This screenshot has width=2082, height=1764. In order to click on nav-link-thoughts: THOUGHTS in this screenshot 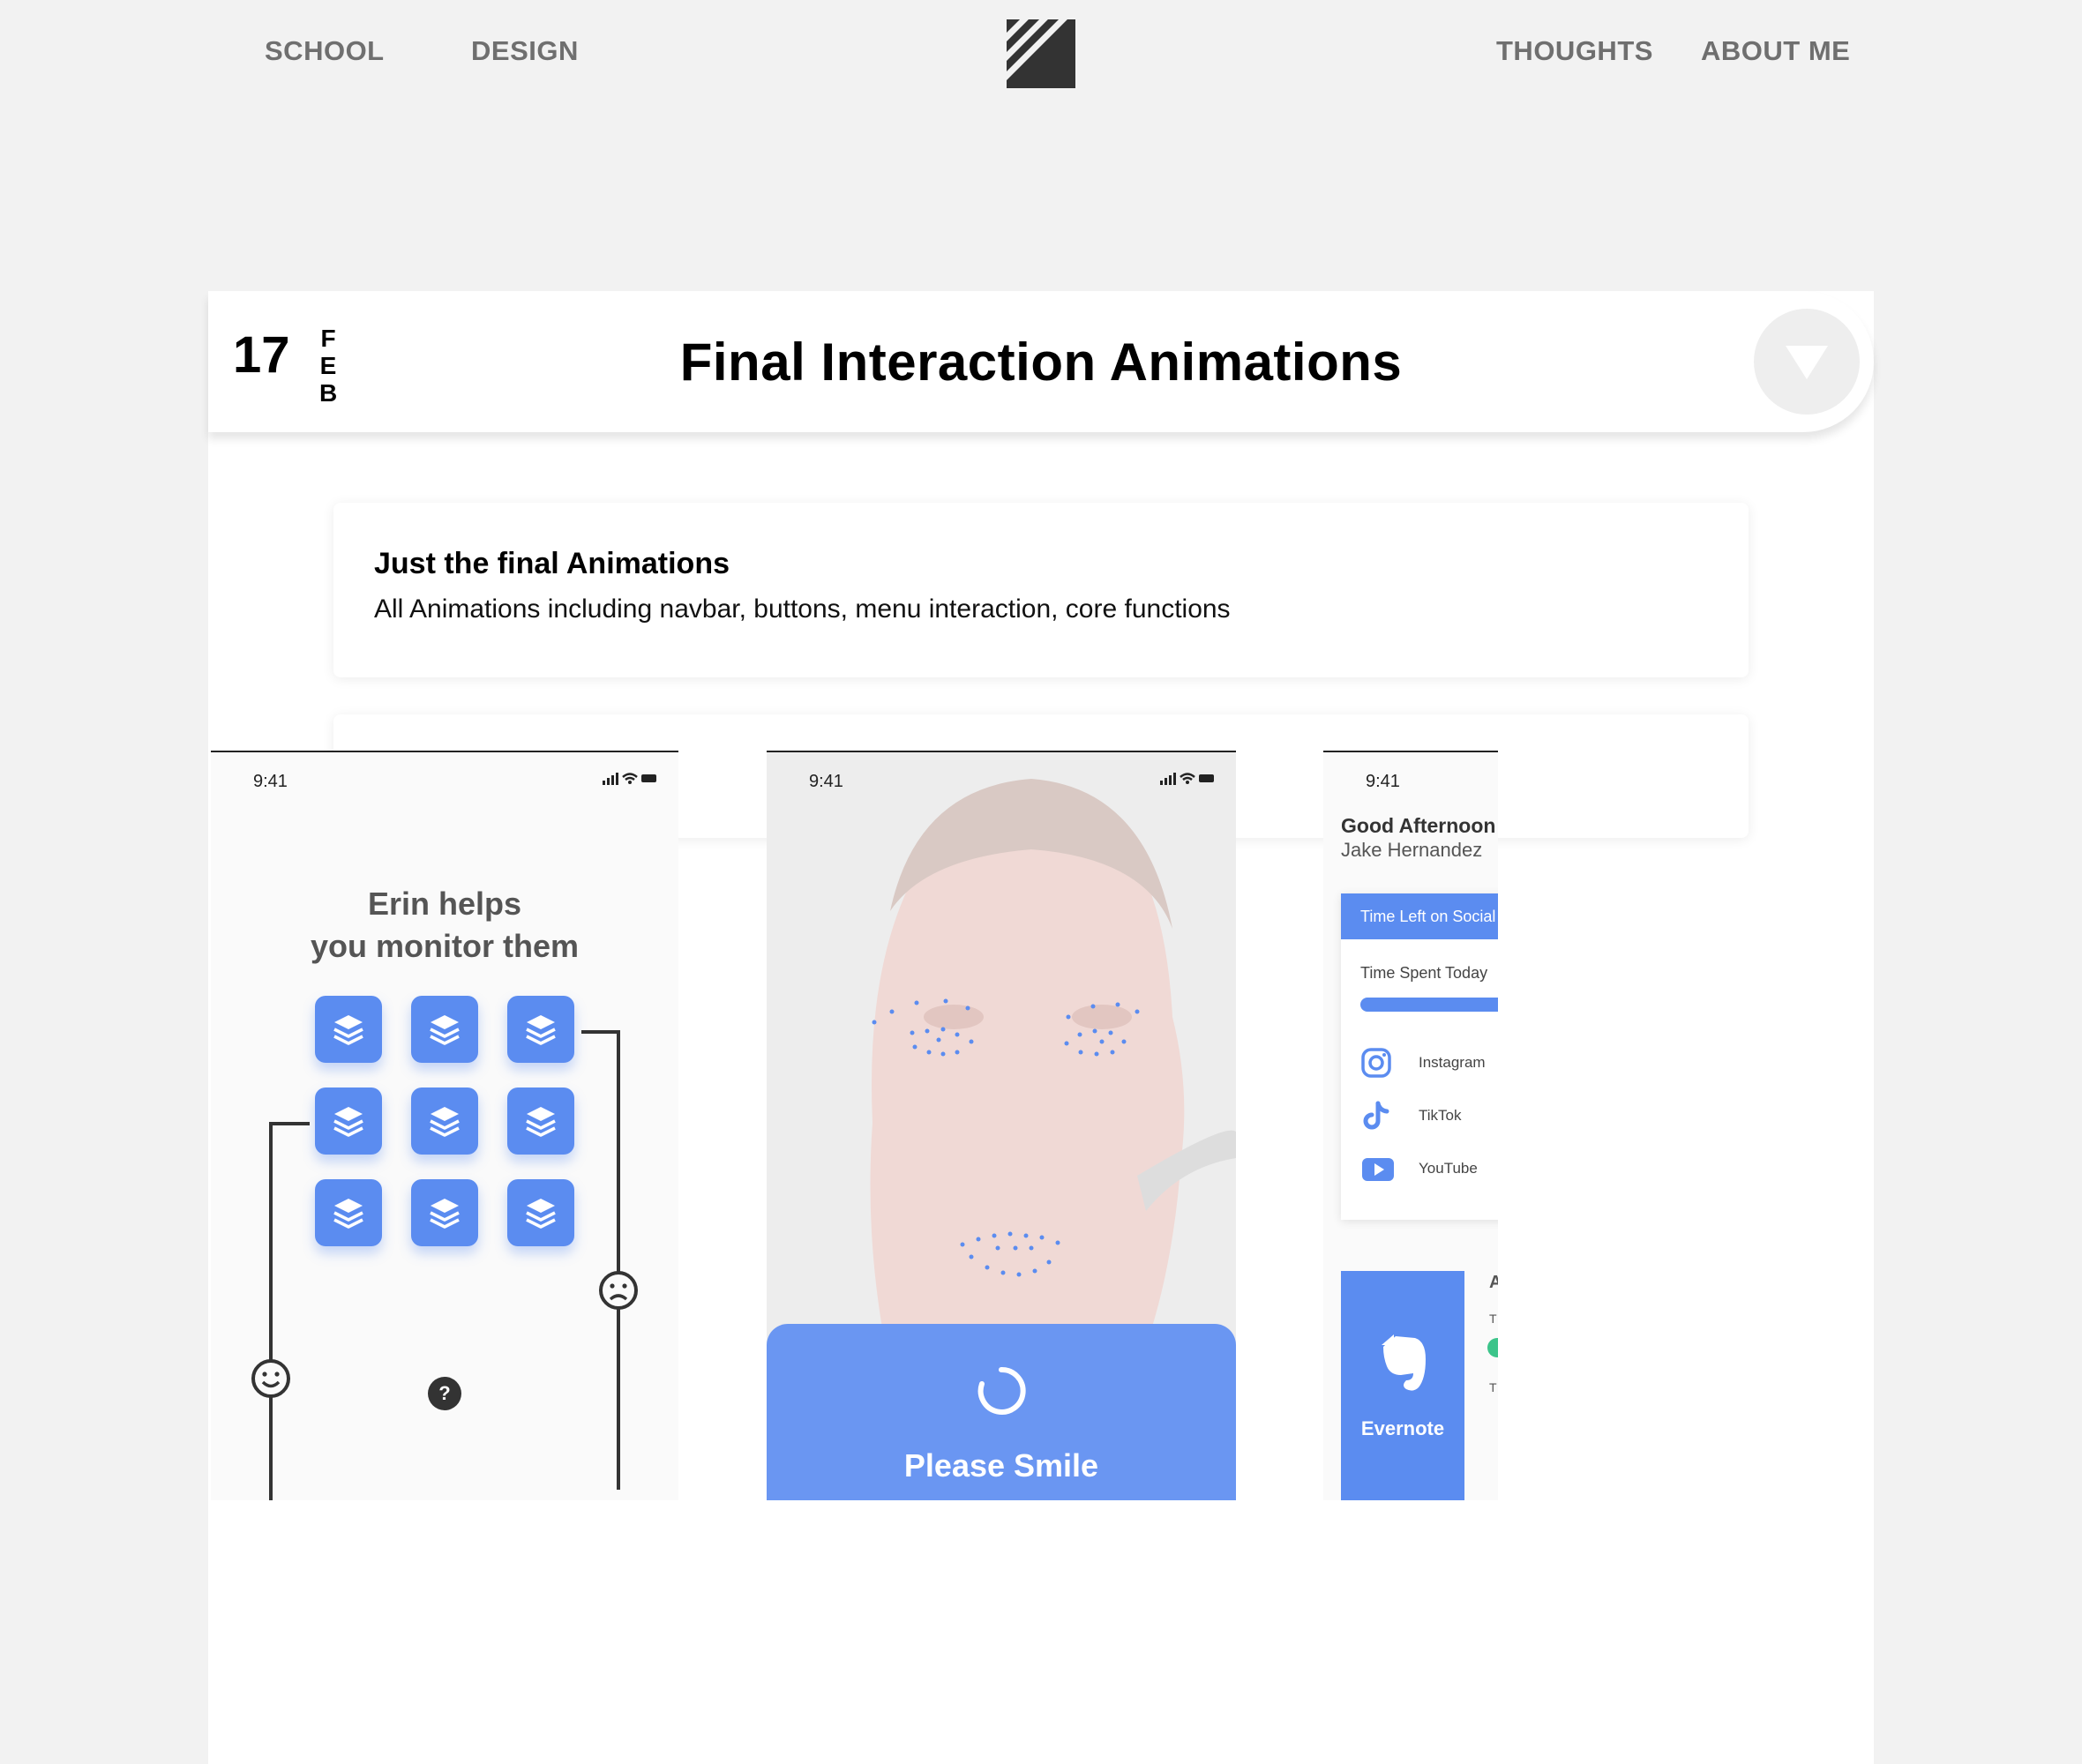, I will do `click(1575, 51)`.